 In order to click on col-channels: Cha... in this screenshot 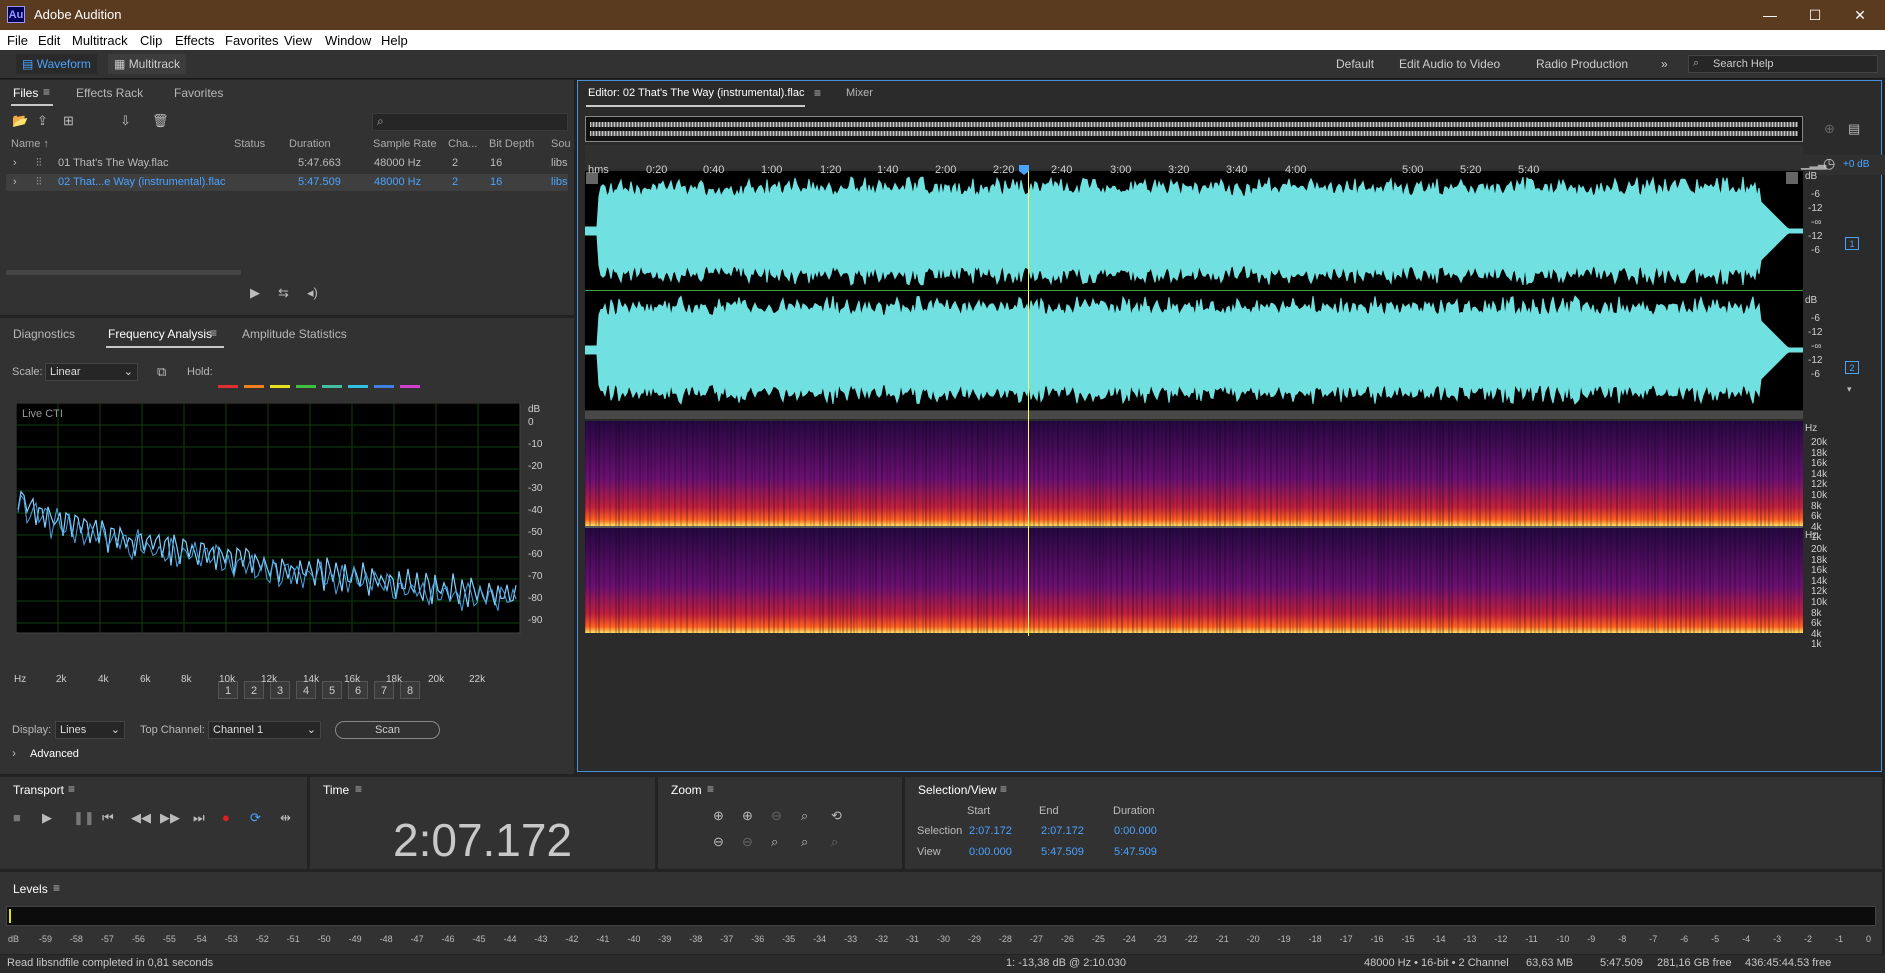, I will do `click(462, 144)`.